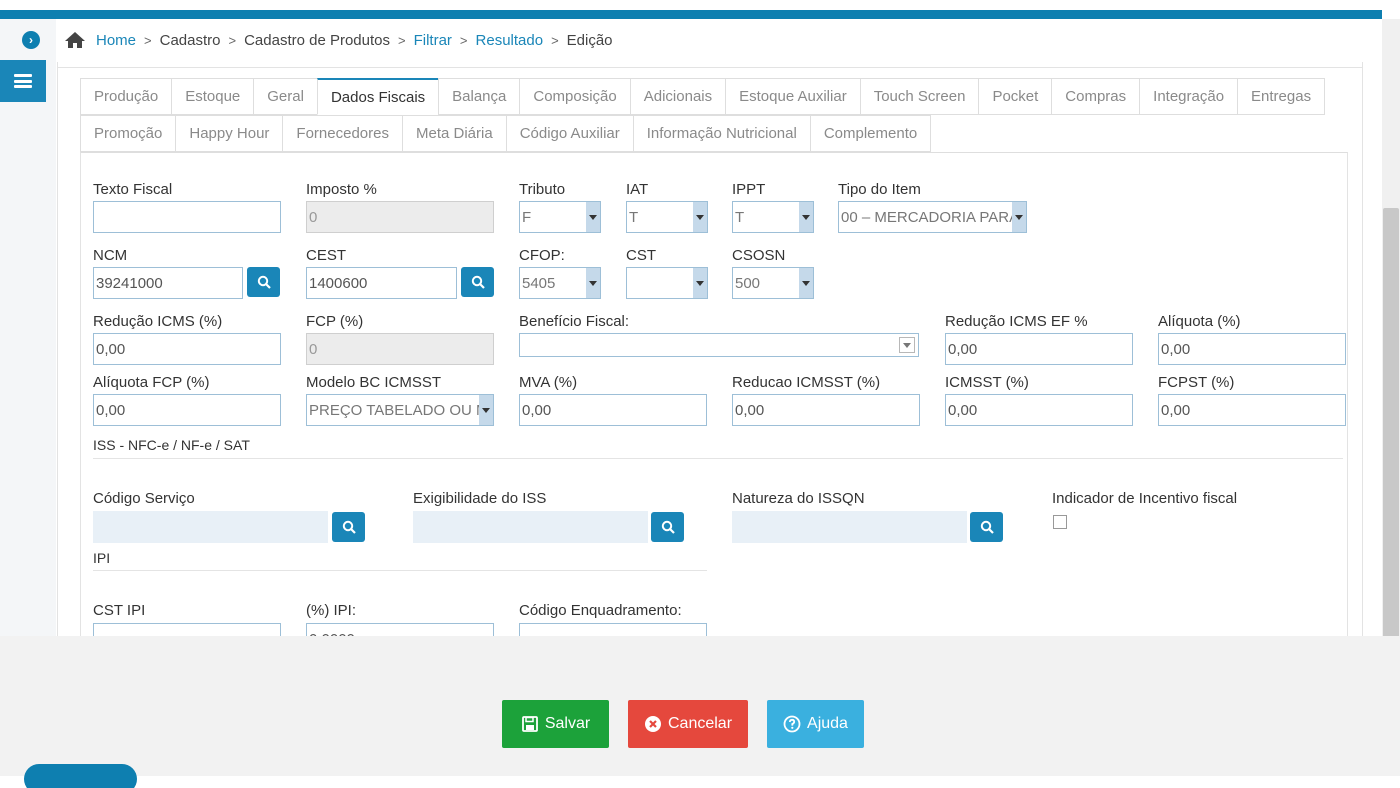 Image resolution: width=1400 pixels, height=788 pixels. Describe the element at coordinates (1281, 96) in the screenshot. I see `tab-entregas: Entregas` at that location.